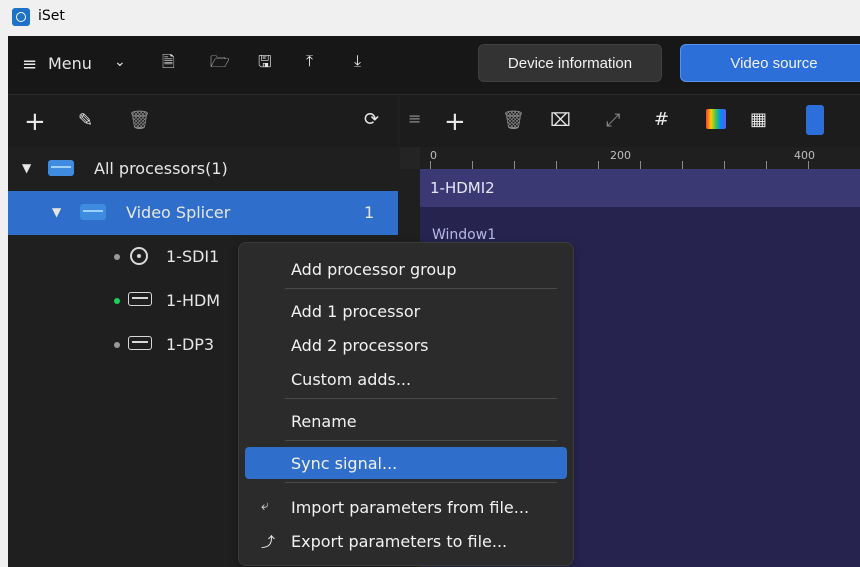 This screenshot has width=860, height=567. What do you see at coordinates (21, 17) in the screenshot?
I see `app-icon` at bounding box center [21, 17].